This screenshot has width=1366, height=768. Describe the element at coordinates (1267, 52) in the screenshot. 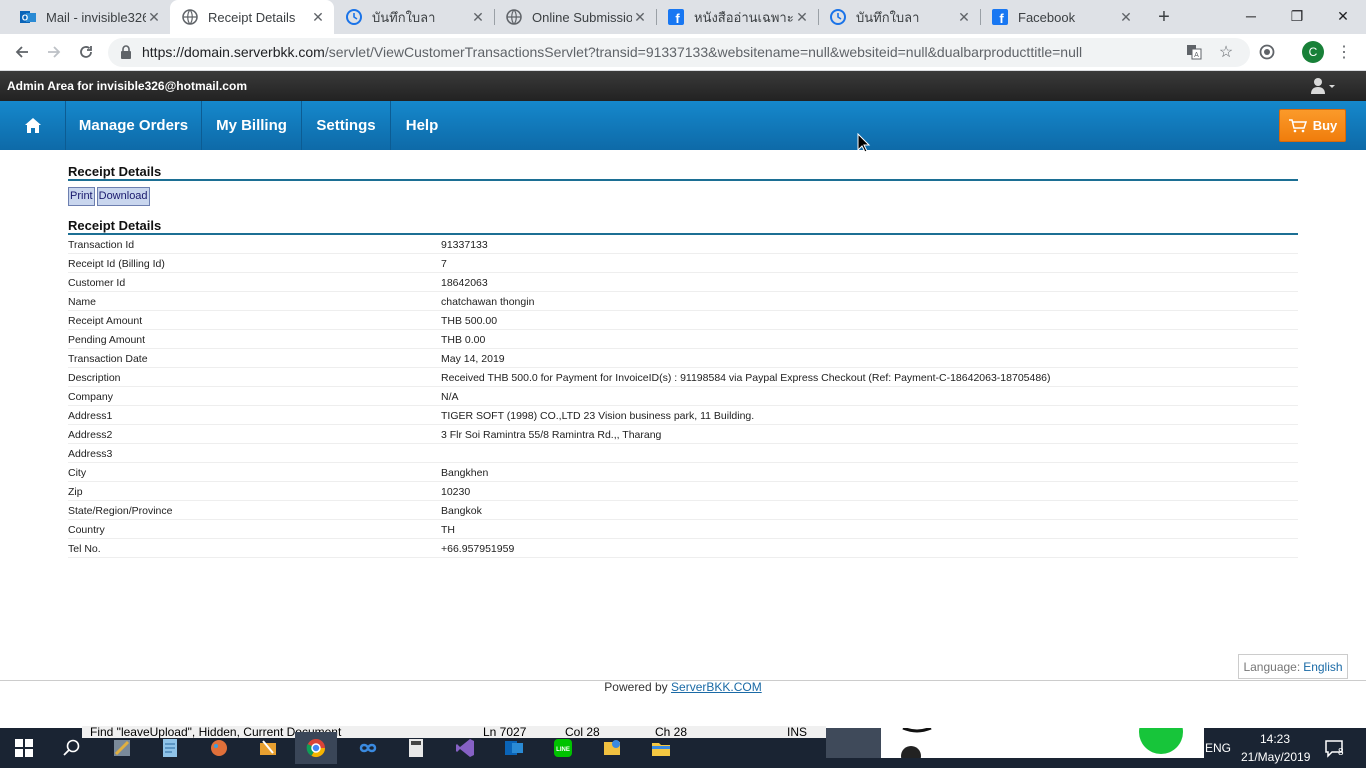

I see `extension-icon` at that location.